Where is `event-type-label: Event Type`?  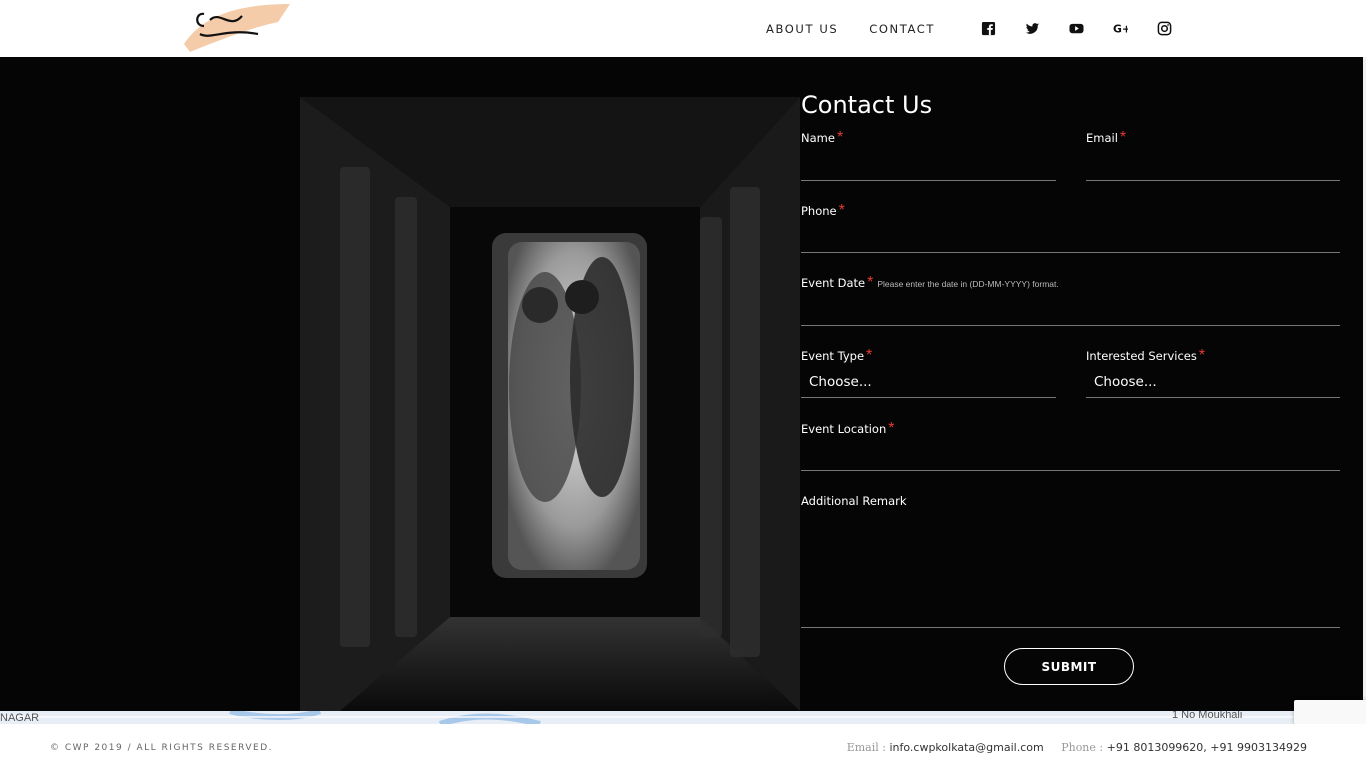
event-type-label: Event Type is located at coordinates (833, 356).